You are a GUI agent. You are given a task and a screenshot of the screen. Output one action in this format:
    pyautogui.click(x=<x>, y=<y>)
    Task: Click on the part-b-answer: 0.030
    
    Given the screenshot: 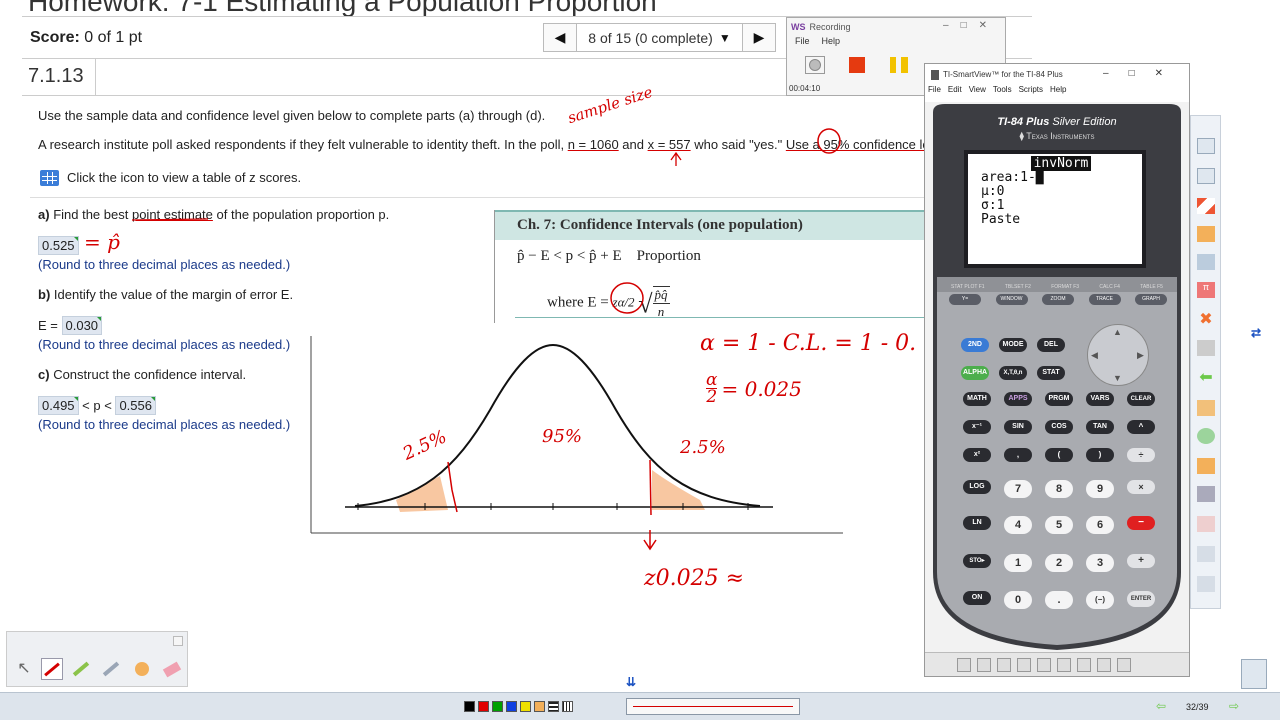 What is the action you would take?
    pyautogui.click(x=82, y=325)
    